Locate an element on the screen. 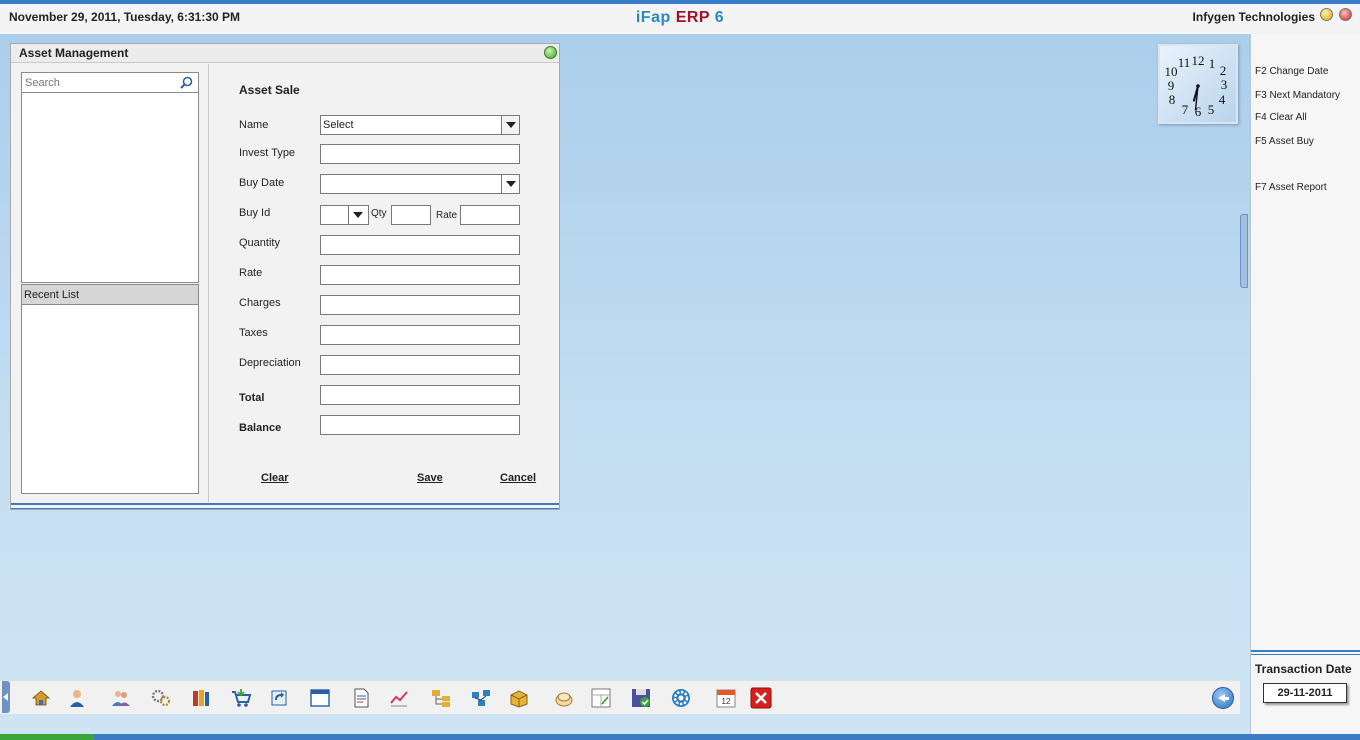  quantity-field is located at coordinates (420, 245).